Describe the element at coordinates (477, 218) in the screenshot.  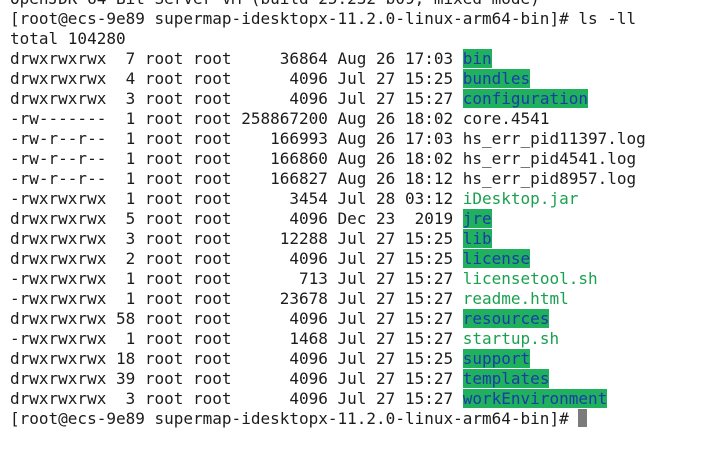
I see `entry-name: jre` at that location.